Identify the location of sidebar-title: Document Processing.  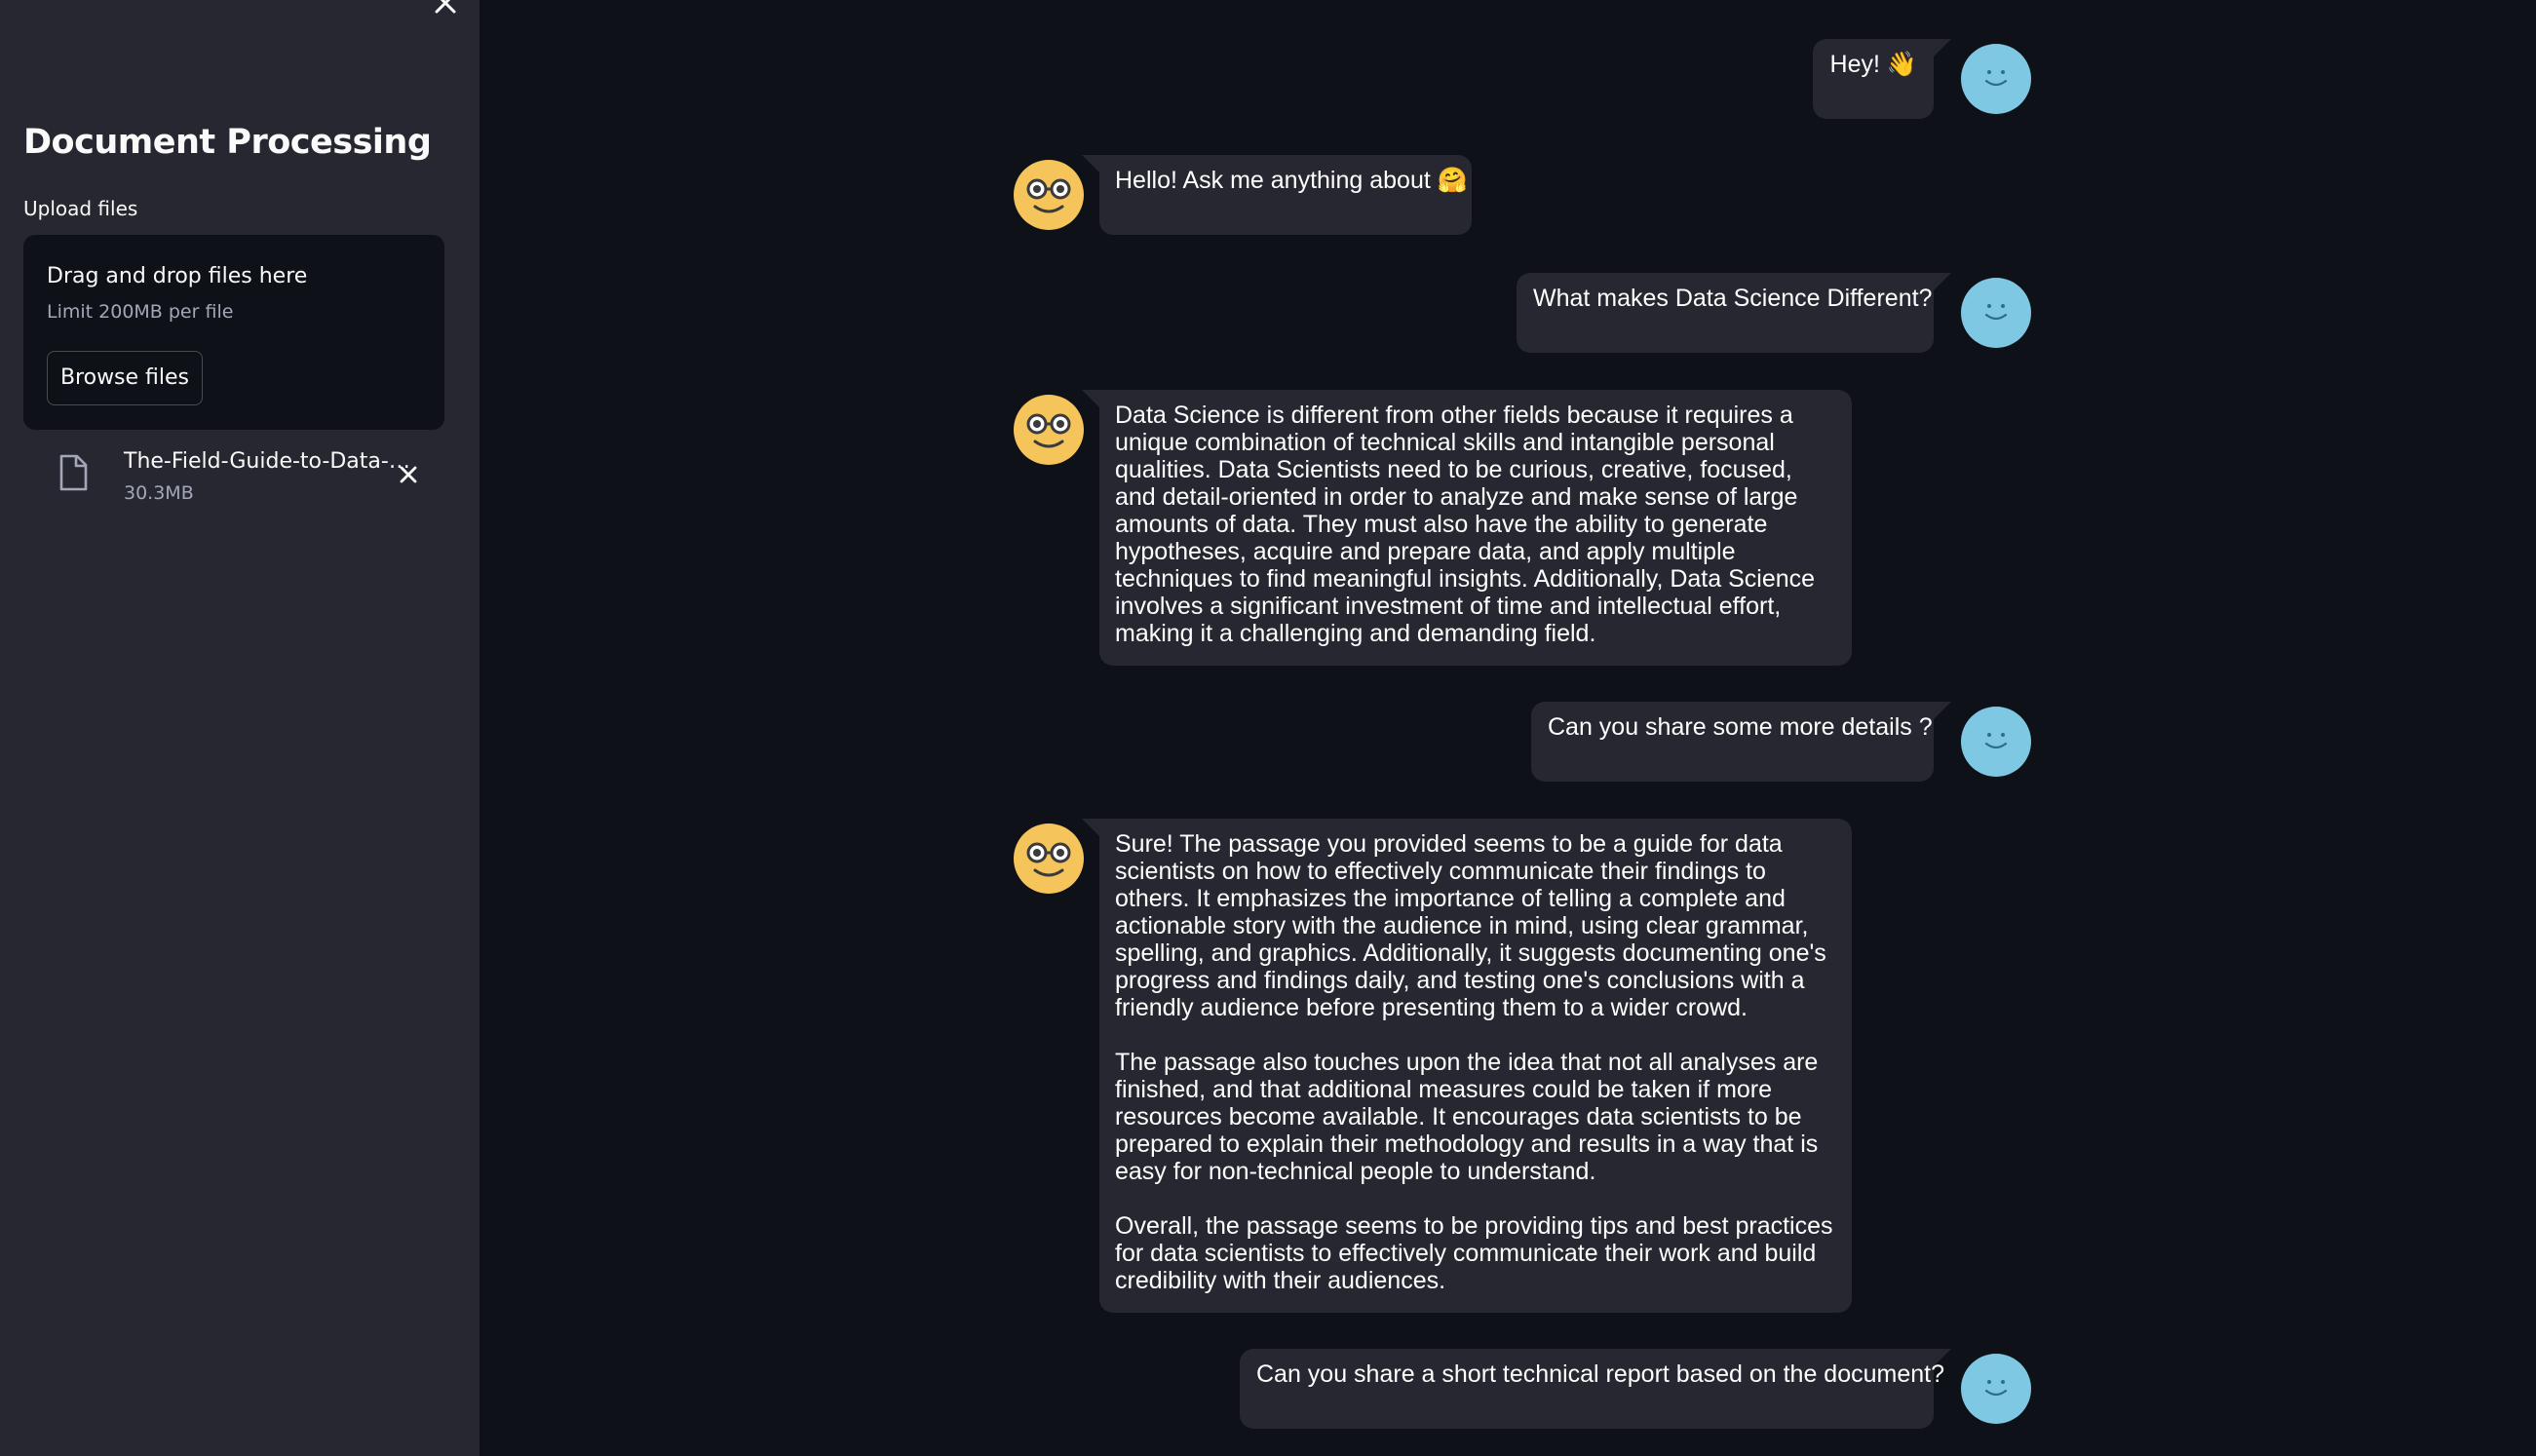
(227, 142).